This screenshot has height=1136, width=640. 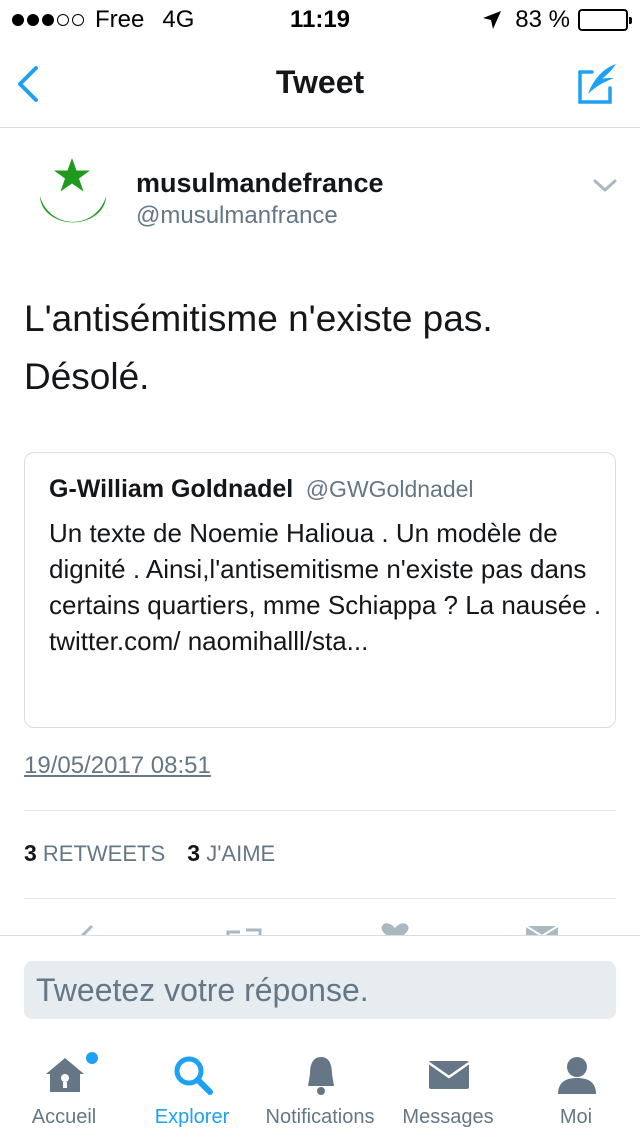 What do you see at coordinates (171, 489) in the screenshot?
I see `quoted-author-name: G-William Goldnadel` at bounding box center [171, 489].